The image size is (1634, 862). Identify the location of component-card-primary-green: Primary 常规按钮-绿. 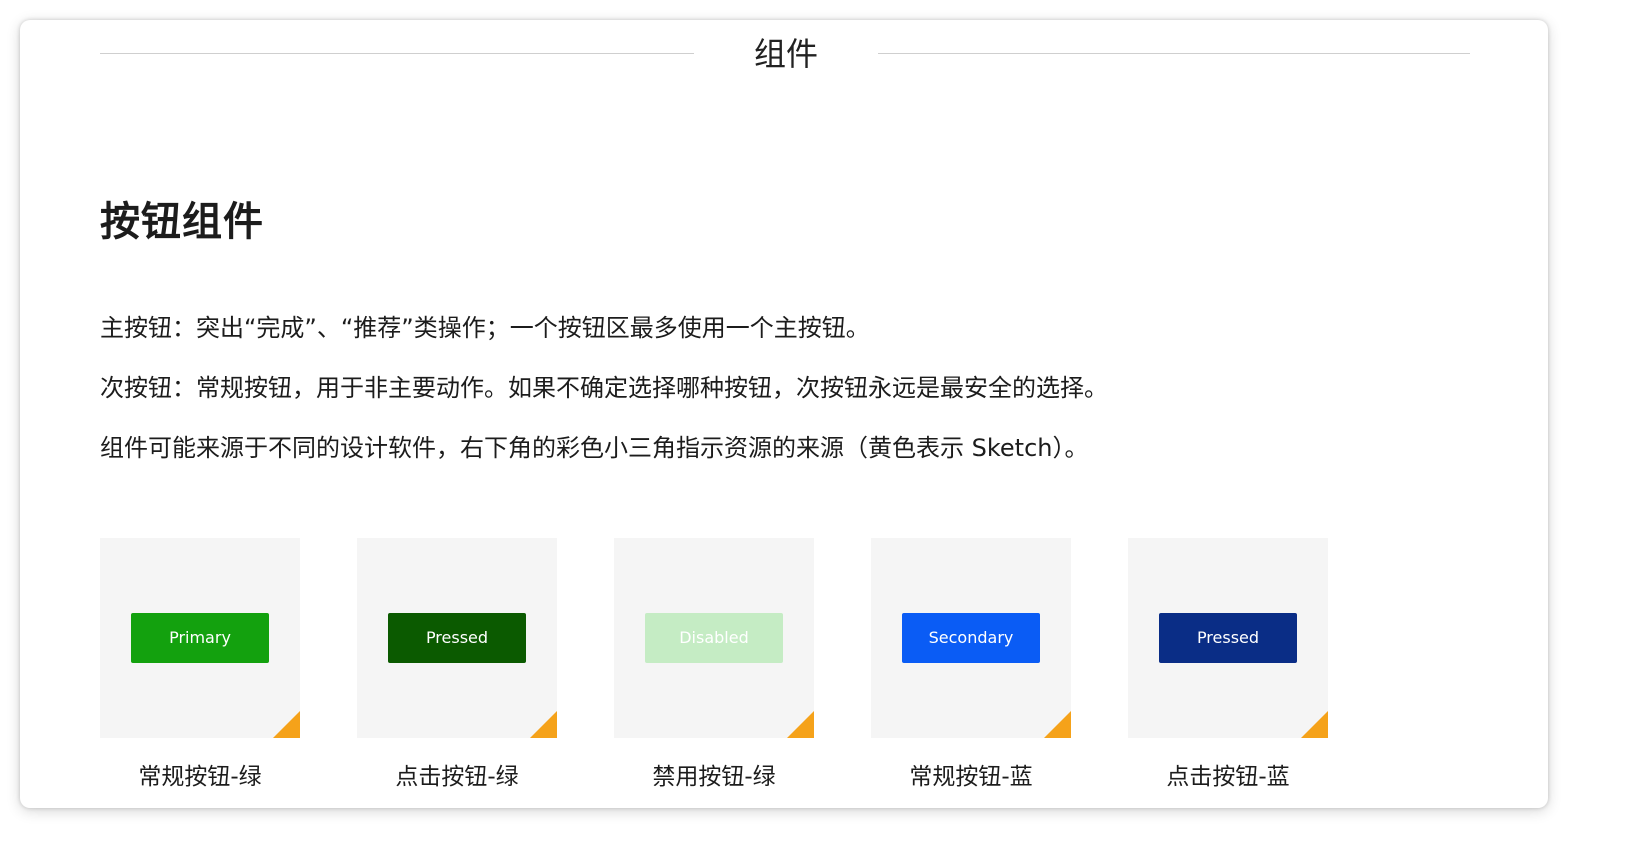
(200, 664).